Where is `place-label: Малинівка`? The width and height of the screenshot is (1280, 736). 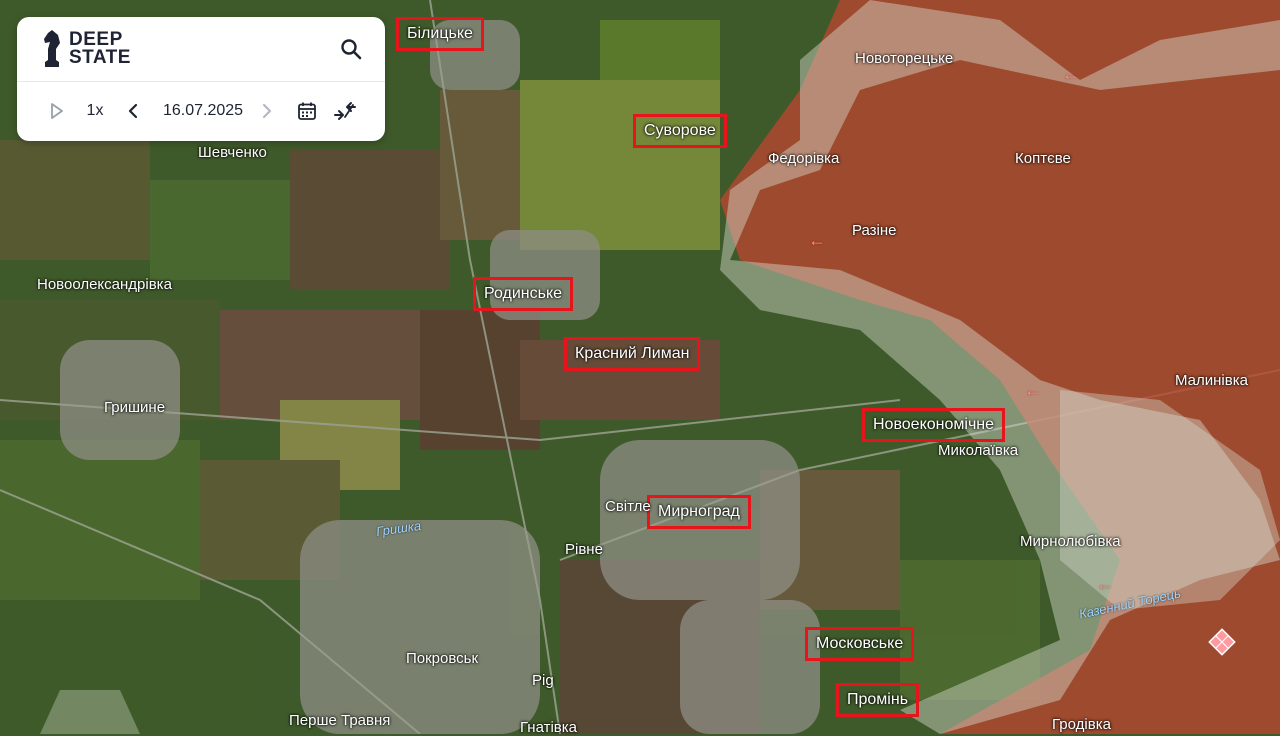
place-label: Малинівка is located at coordinates (1211, 380).